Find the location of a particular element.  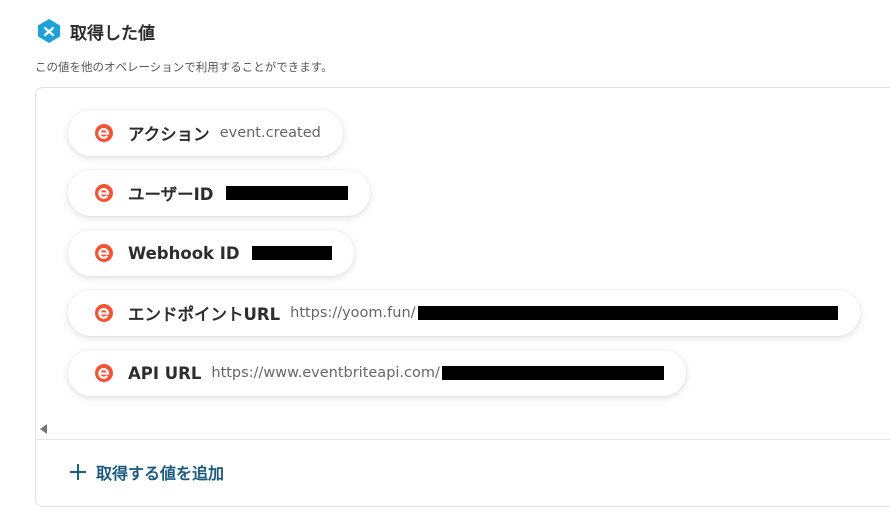

value-label: API URL is located at coordinates (165, 373).